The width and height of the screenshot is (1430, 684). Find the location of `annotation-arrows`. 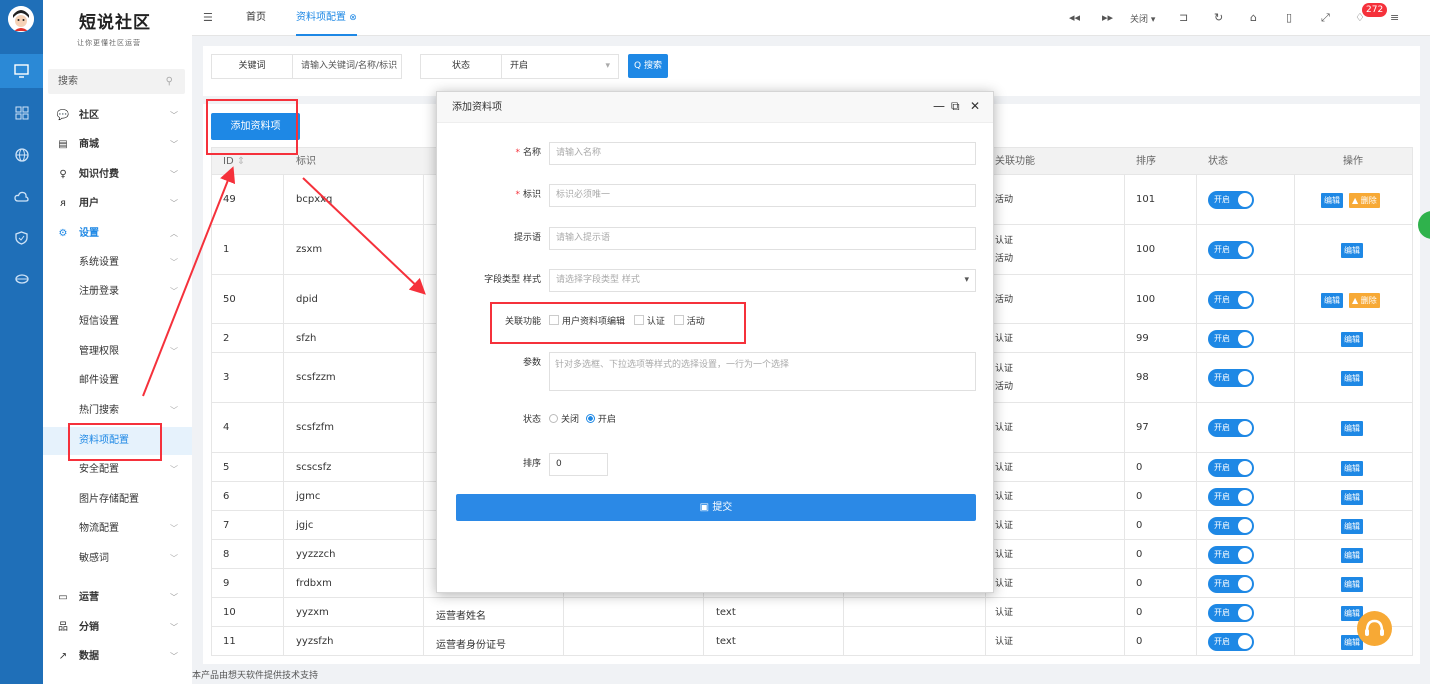

annotation-arrows is located at coordinates (284, 281).